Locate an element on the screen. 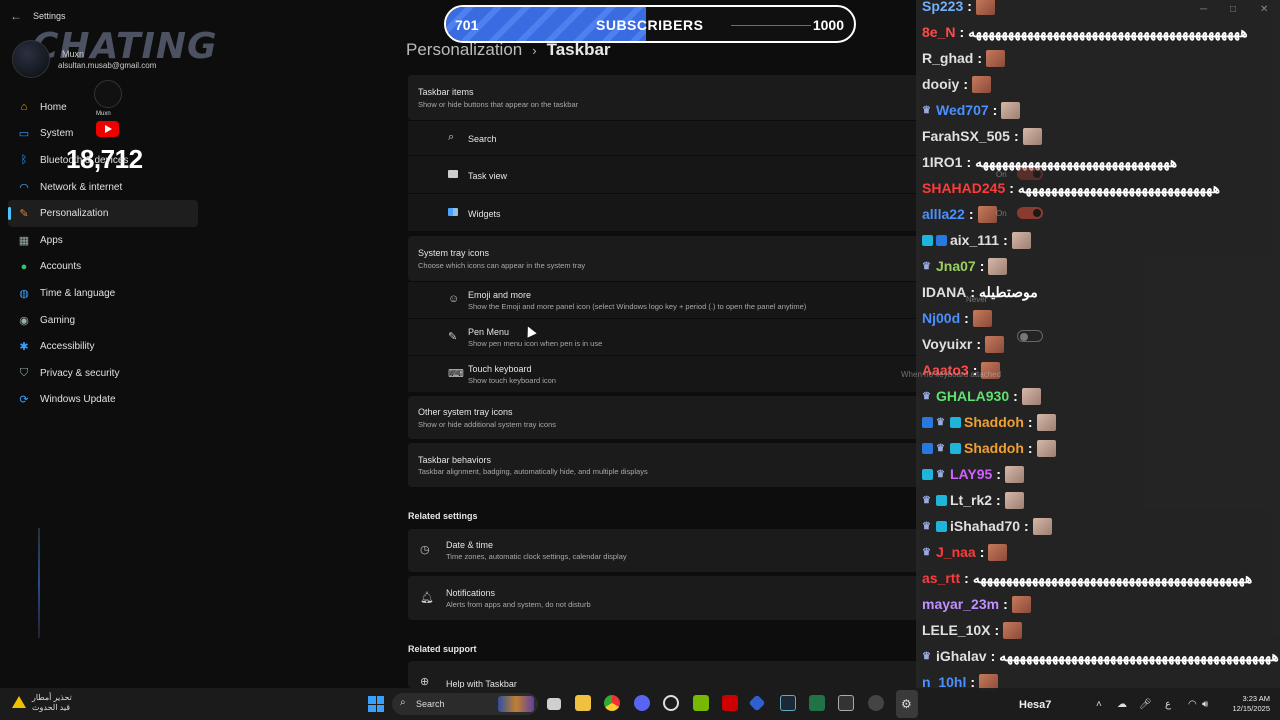 This screenshot has width=1280, height=720. globe-icon: ⊕ is located at coordinates (425, 682).